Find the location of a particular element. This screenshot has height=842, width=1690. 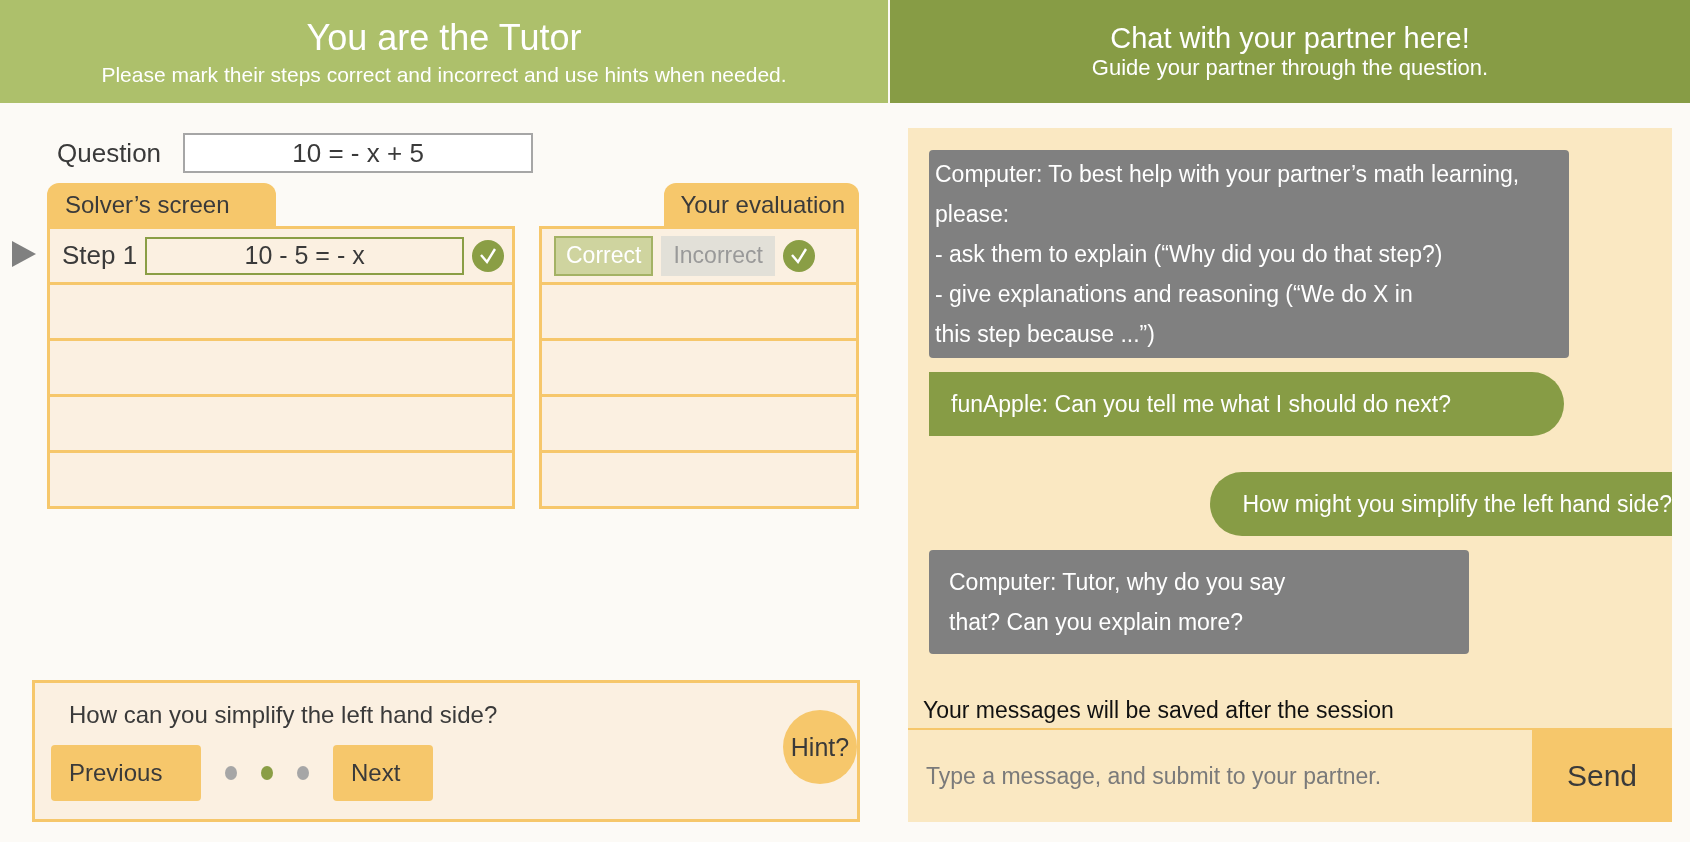

header-title: You are the Tutor is located at coordinates (444, 37).